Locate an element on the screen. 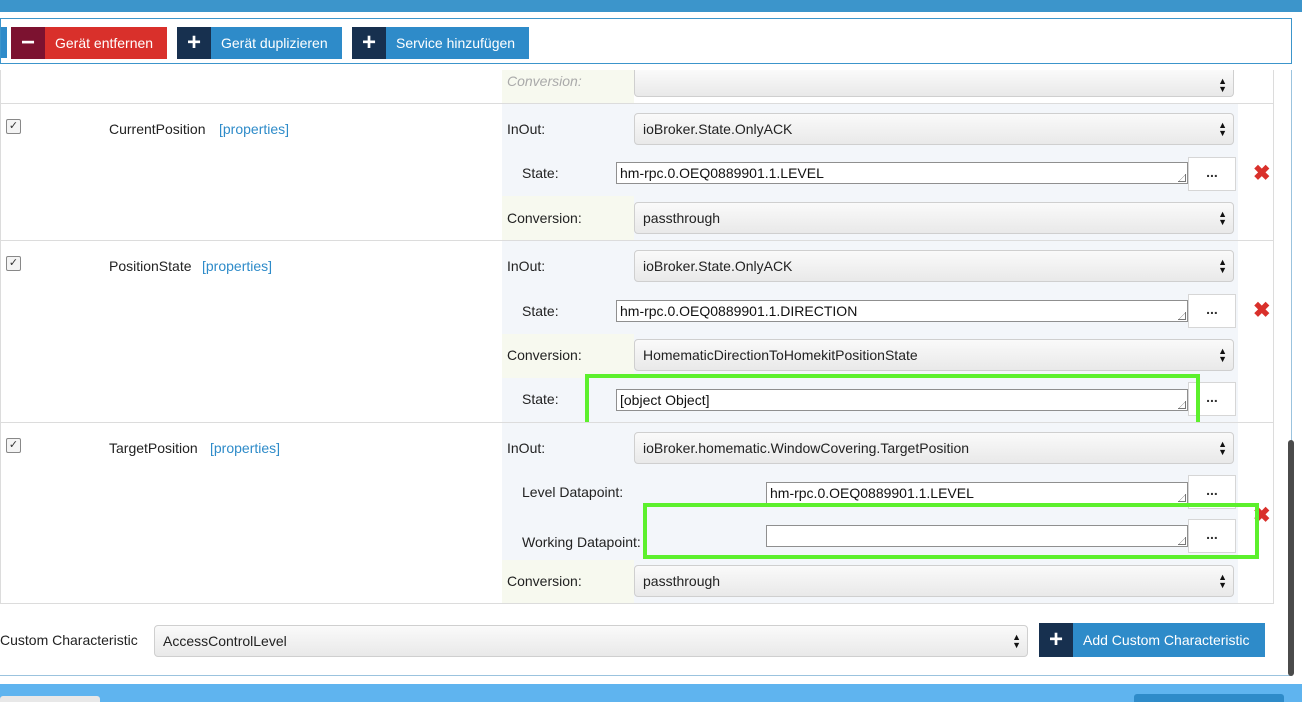 The image size is (1302, 702). top-header-bar is located at coordinates (651, 6).